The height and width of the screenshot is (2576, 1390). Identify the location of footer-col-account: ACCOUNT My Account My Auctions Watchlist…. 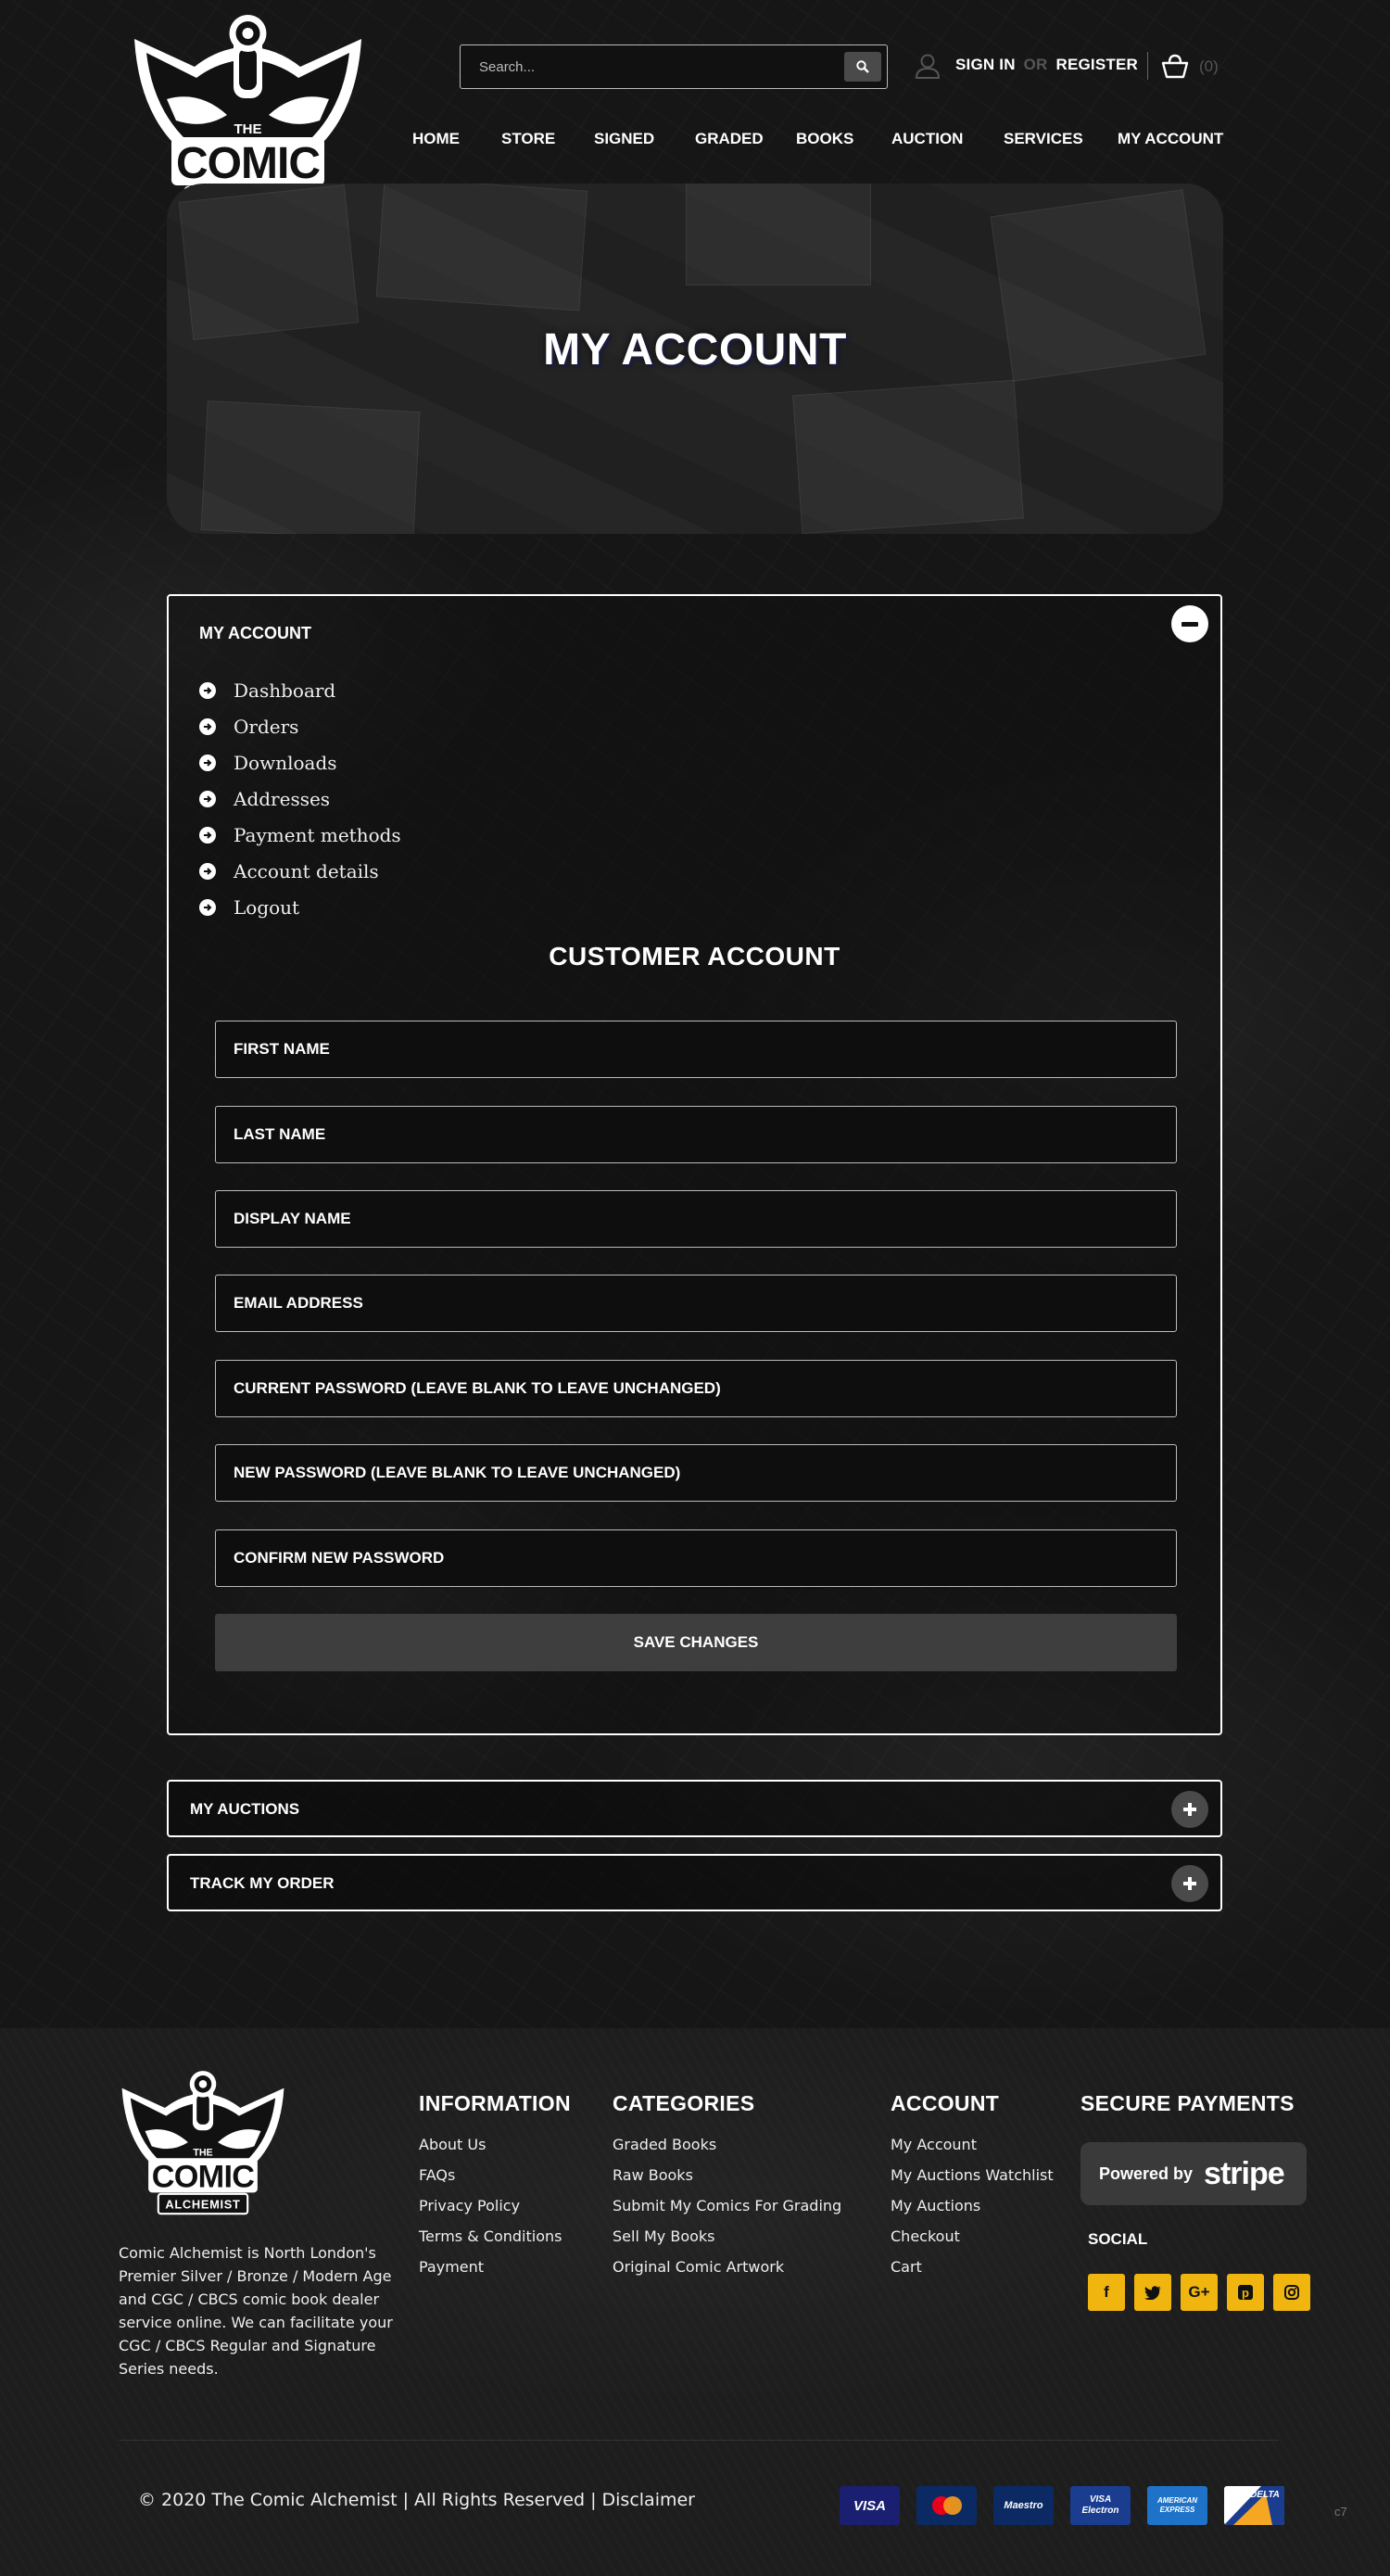
(972, 2186).